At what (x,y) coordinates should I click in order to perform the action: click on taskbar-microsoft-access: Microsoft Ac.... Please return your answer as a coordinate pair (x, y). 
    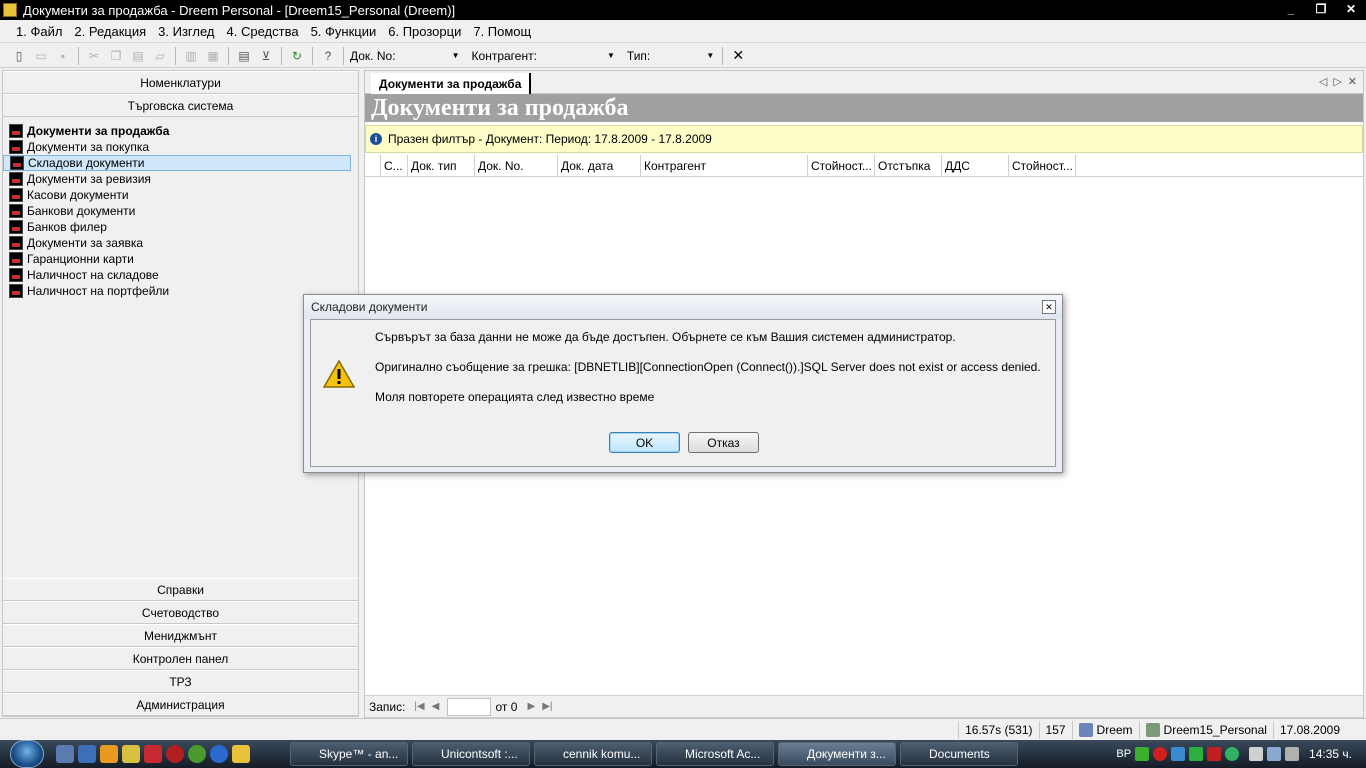
    Looking at the image, I should click on (715, 754).